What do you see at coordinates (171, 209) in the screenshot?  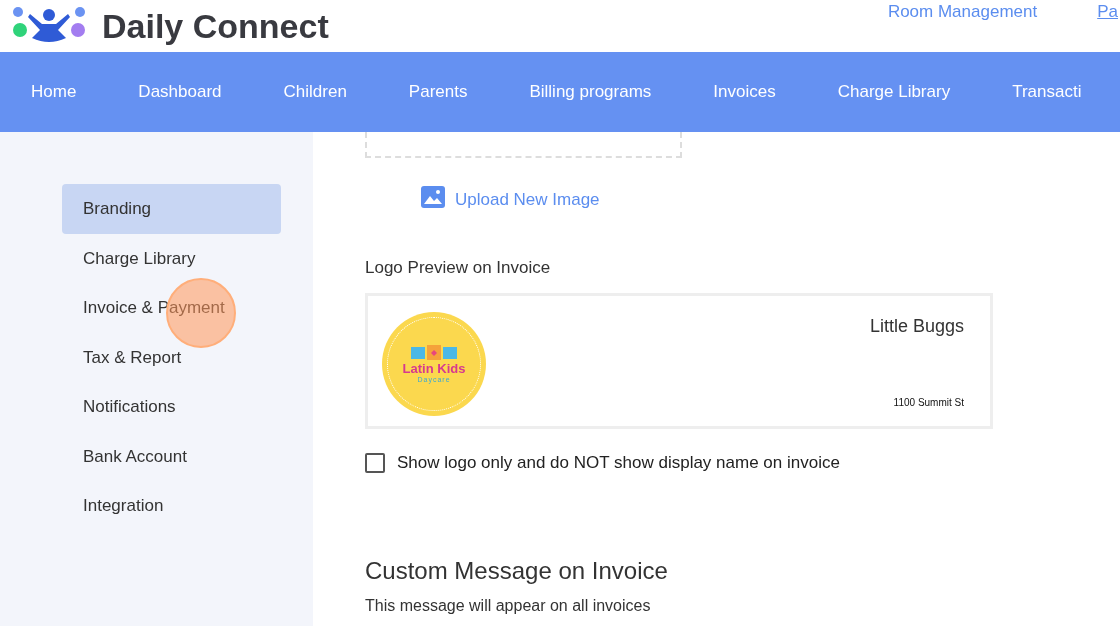 I see `sidebar-item: Branding` at bounding box center [171, 209].